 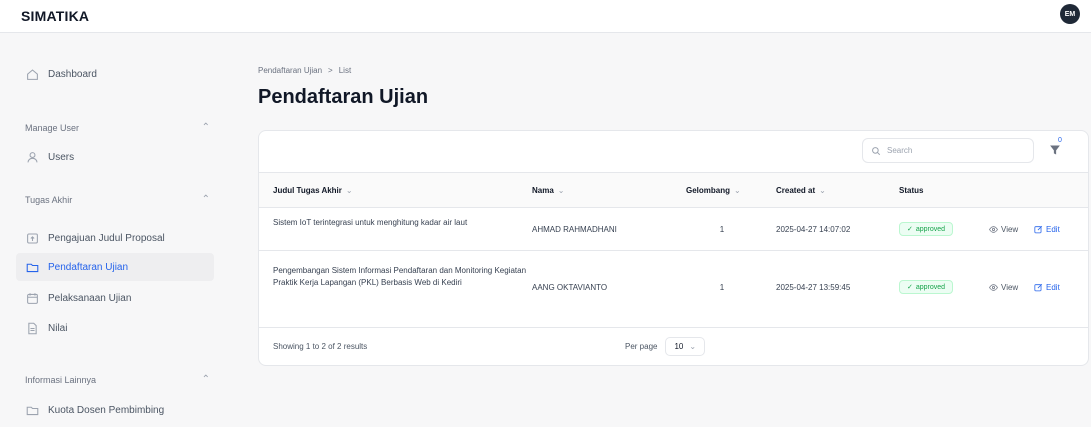 What do you see at coordinates (320, 346) in the screenshot?
I see `results-summary: Showing 1 to 2 of 2 results` at bounding box center [320, 346].